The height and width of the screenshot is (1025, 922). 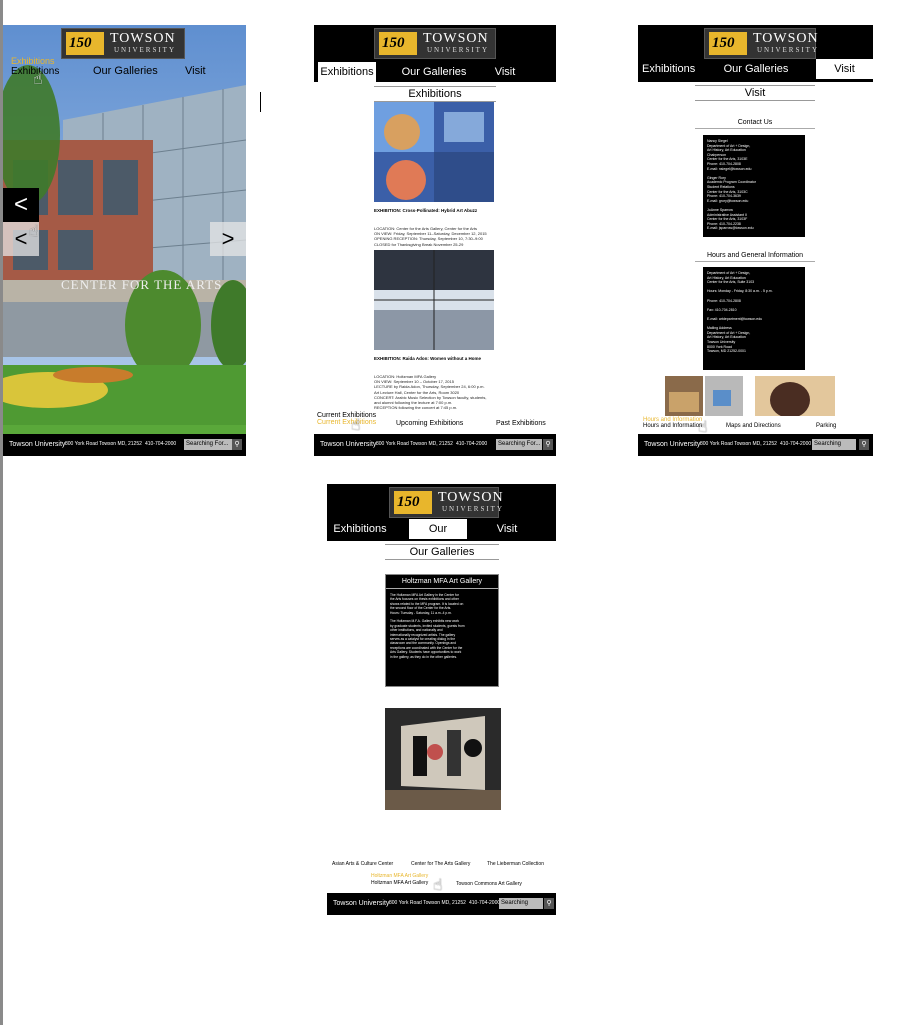 What do you see at coordinates (347, 422) in the screenshot?
I see `tab-current-exhibitions-hover: Current Exhibitions` at bounding box center [347, 422].